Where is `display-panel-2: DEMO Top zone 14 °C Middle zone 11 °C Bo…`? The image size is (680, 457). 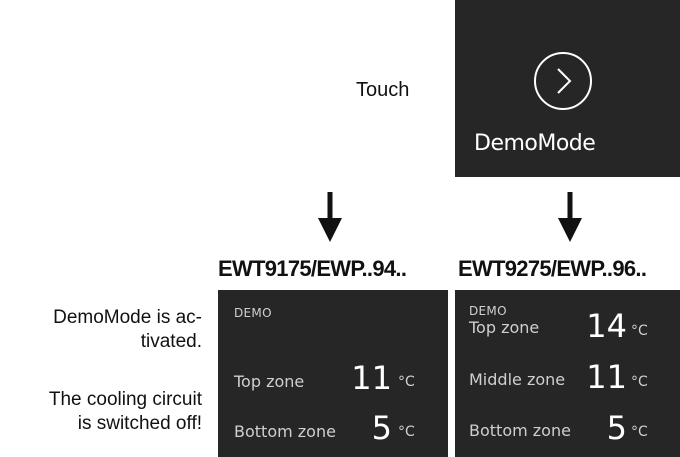 display-panel-2: DEMO Top zone 14 °C Middle zone 11 °C Bo… is located at coordinates (567, 373).